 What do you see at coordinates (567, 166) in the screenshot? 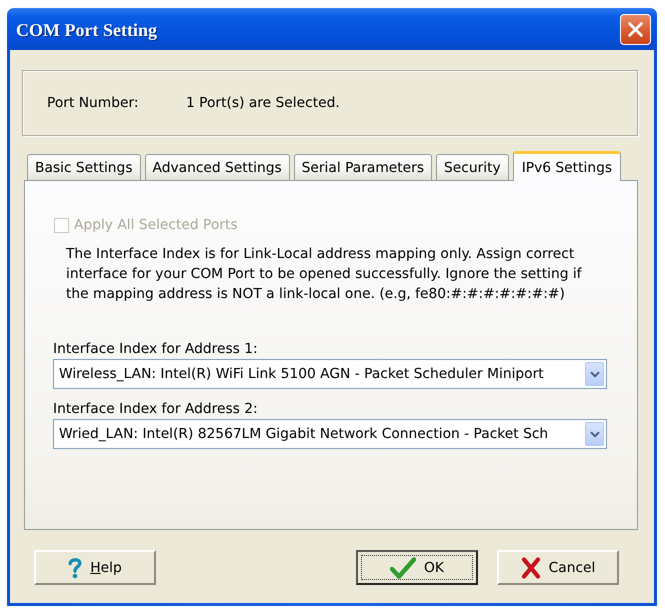
I see `tab: IPv6 Settings` at bounding box center [567, 166].